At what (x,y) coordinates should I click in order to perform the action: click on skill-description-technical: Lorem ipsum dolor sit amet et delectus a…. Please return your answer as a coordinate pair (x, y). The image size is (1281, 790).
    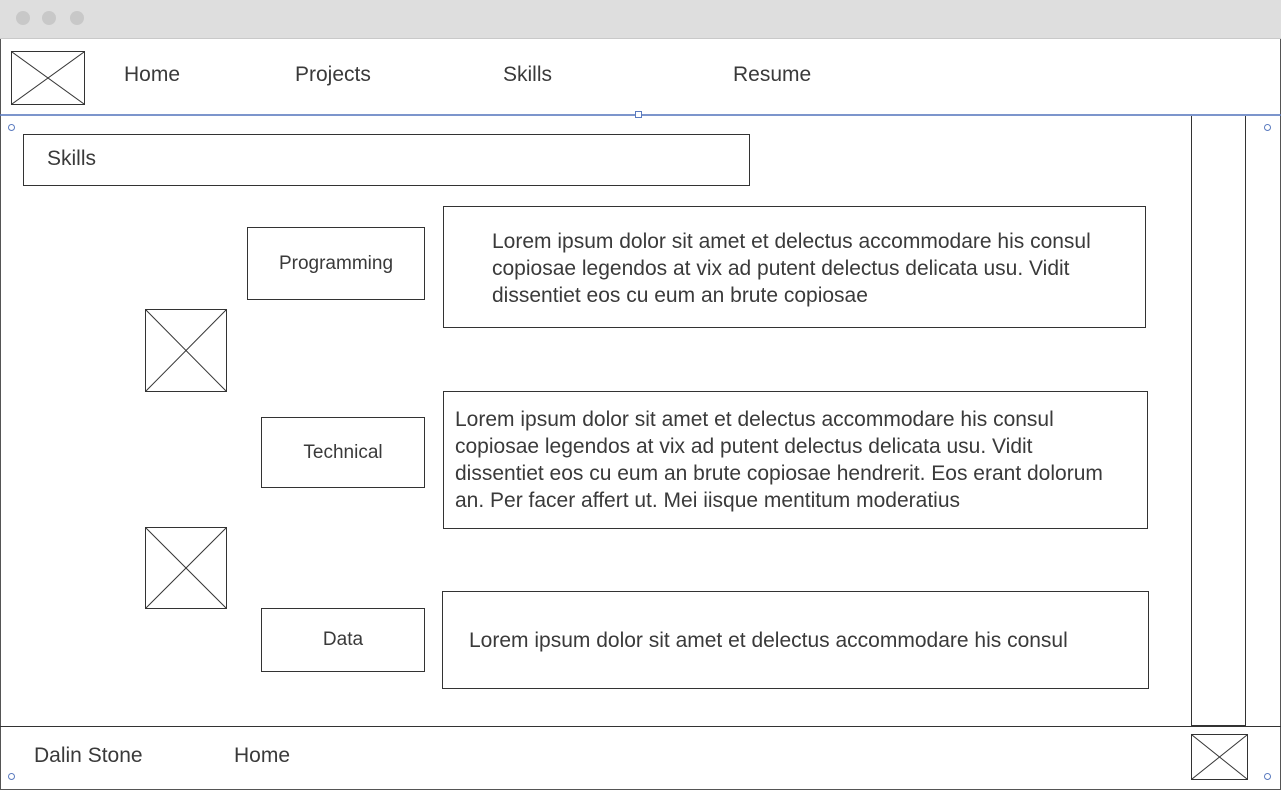
    Looking at the image, I should click on (795, 460).